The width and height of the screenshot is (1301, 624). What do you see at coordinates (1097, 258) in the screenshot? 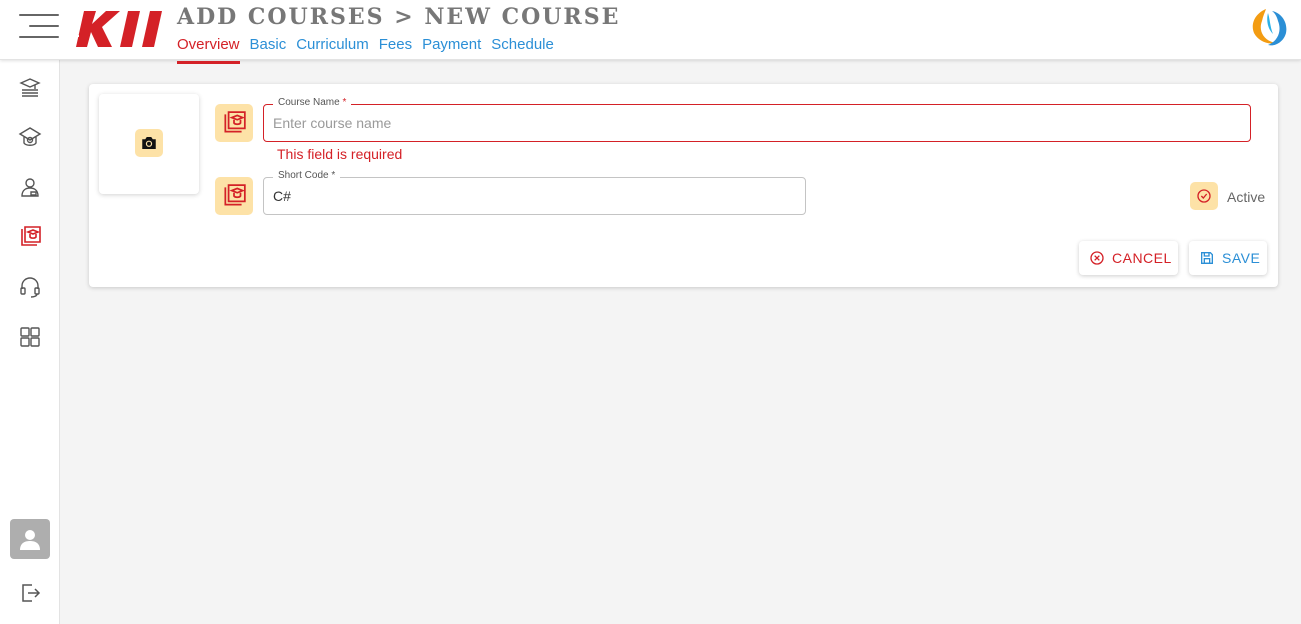
I see `cancel-circle-icon` at bounding box center [1097, 258].